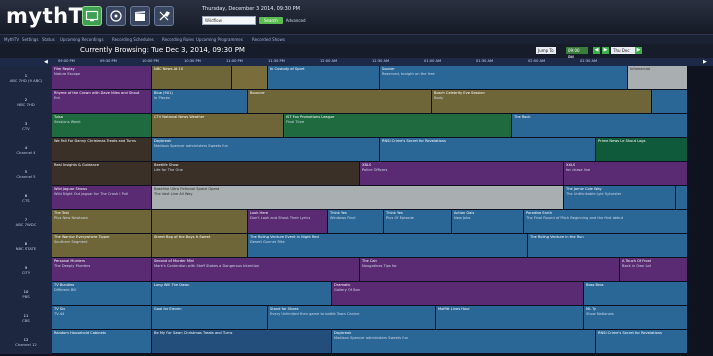  I want to click on channel-cell: 11 CBS, so click(26, 318).